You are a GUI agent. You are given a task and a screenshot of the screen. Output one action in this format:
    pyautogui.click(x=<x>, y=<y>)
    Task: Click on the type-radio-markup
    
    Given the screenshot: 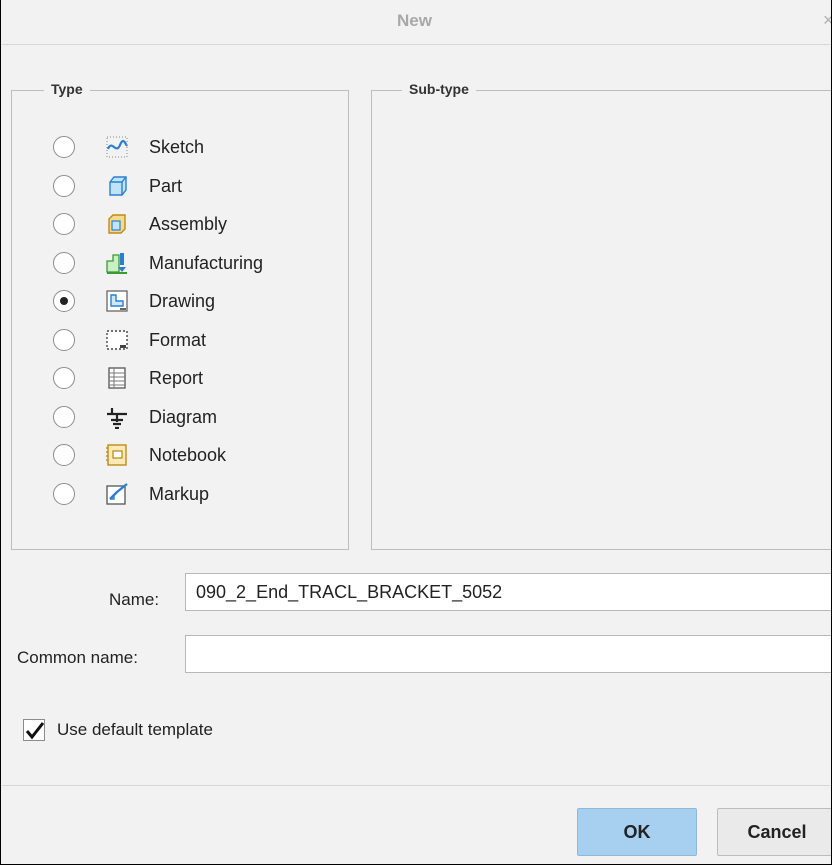 What is the action you would take?
    pyautogui.click(x=64, y=494)
    